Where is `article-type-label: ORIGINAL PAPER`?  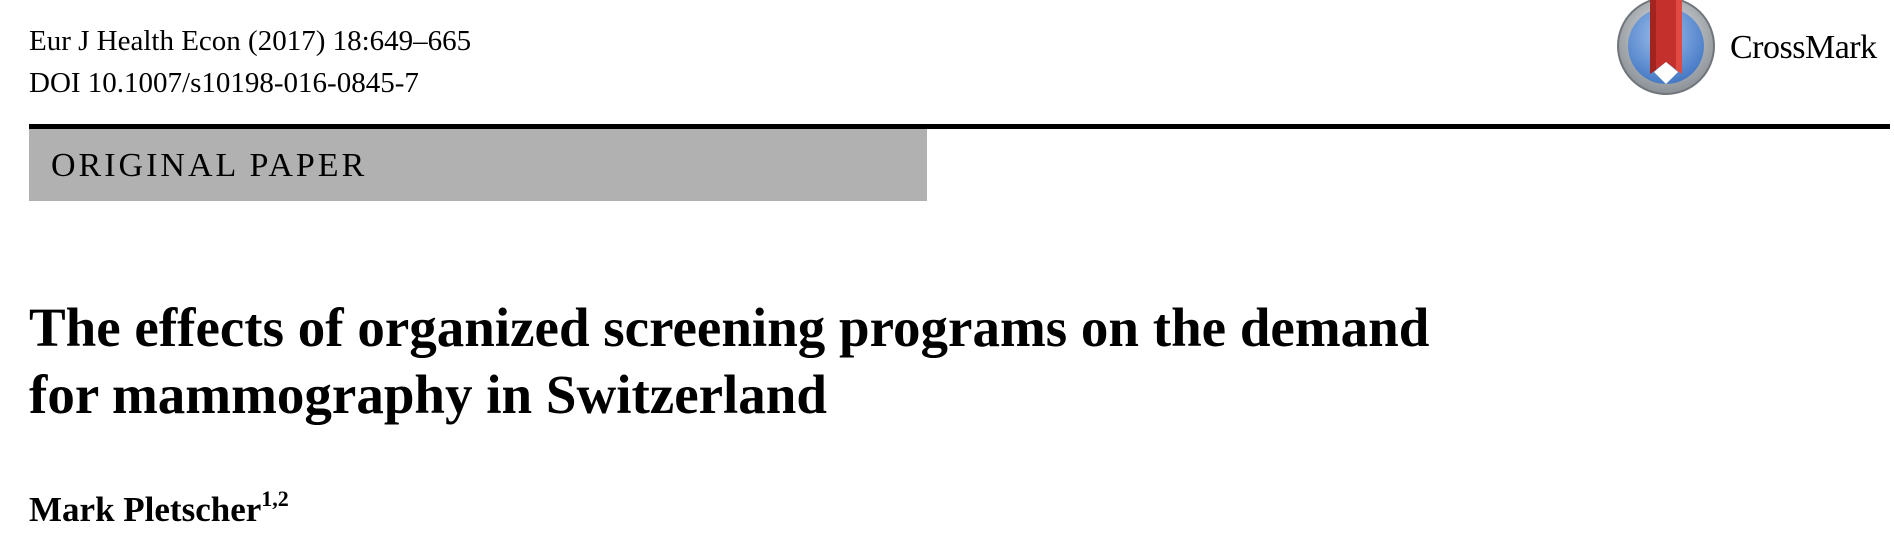
article-type-label: ORIGINAL PAPER is located at coordinates (209, 165).